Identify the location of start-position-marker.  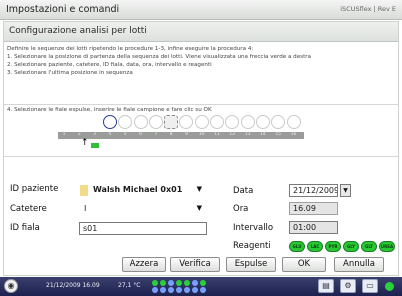
(95, 145).